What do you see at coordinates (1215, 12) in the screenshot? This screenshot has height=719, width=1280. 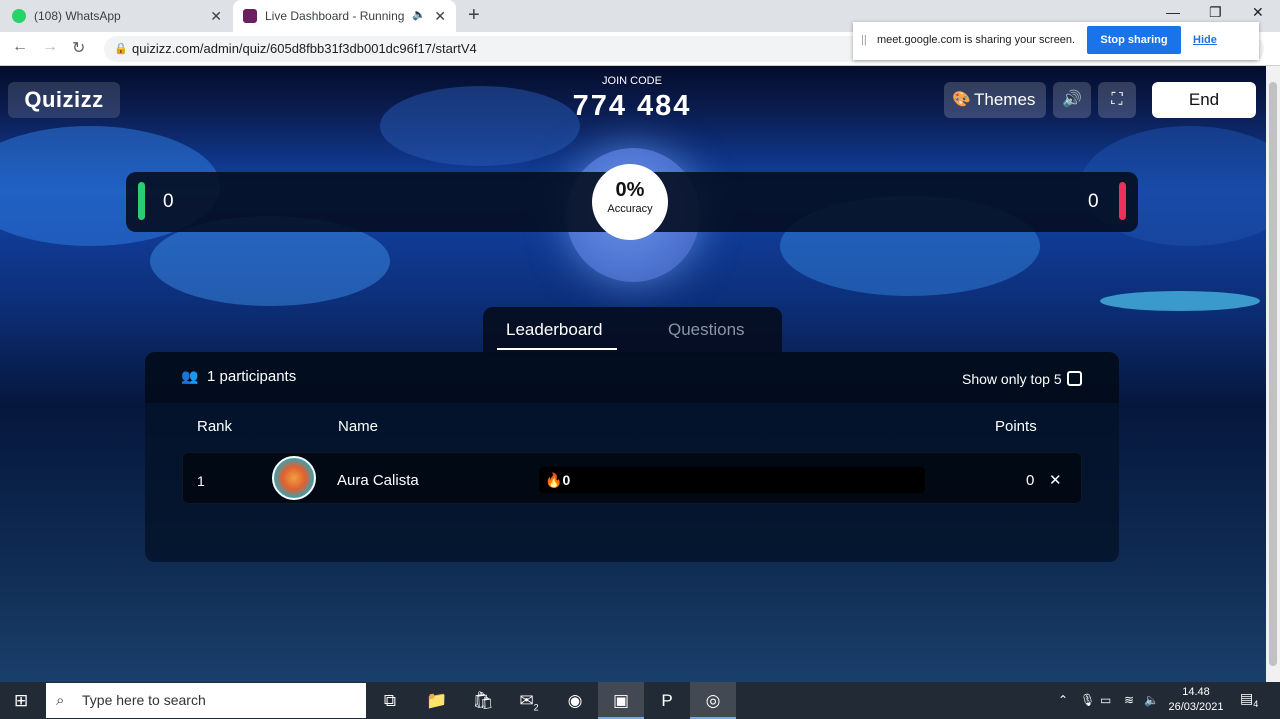 I see `restore-icon: ❐` at bounding box center [1215, 12].